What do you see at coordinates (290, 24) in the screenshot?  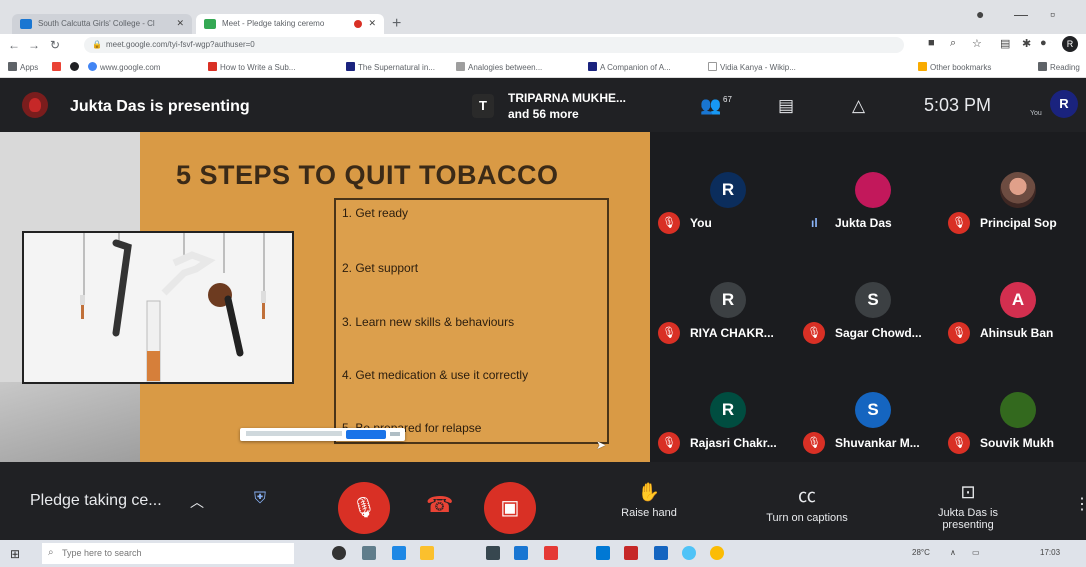 I see `browser-tab-meet: Meet - Pledge taking ceremo ✕` at bounding box center [290, 24].